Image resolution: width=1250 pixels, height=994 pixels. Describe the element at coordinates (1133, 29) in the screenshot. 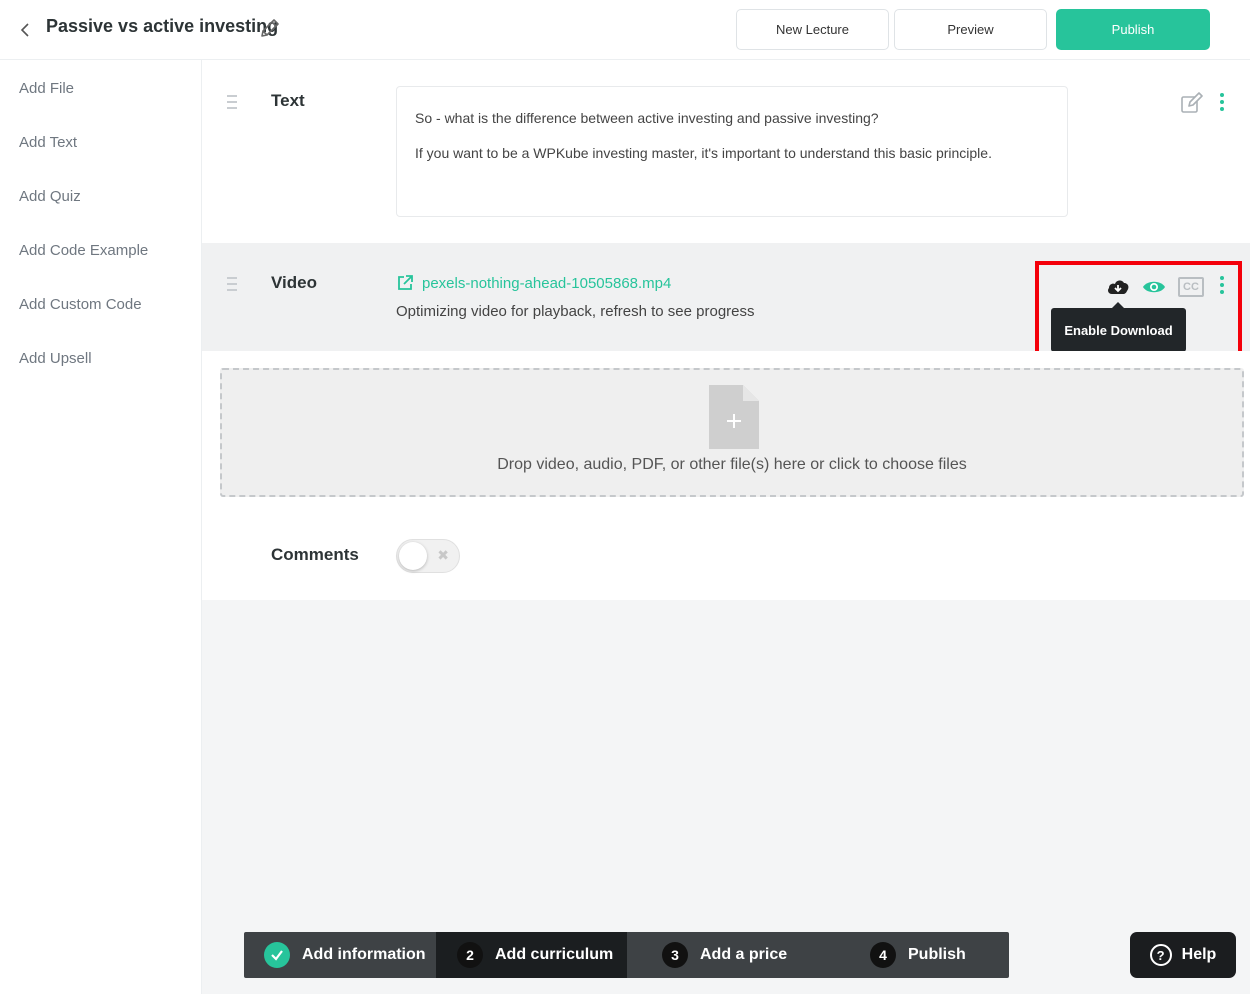

I see `publish-button: Publish` at that location.